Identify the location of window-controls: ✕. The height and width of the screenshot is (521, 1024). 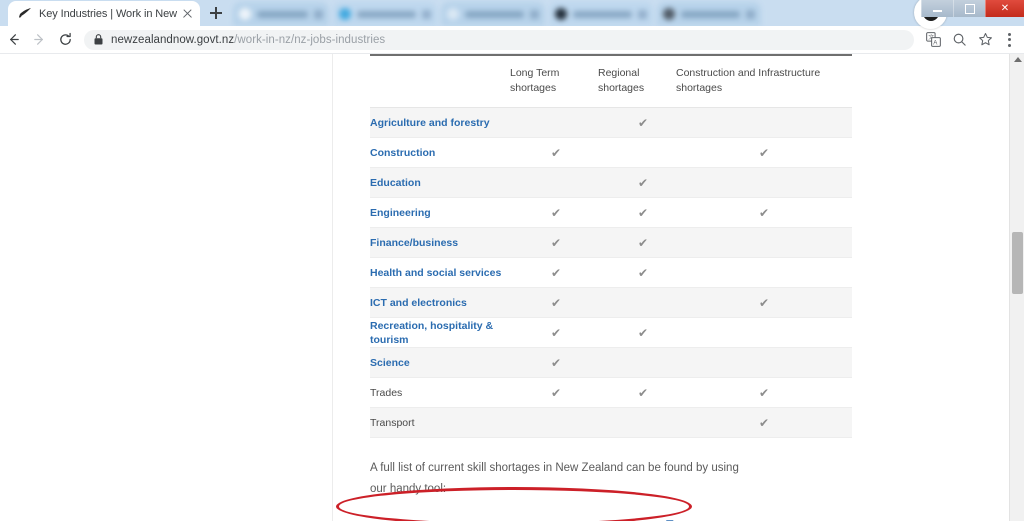
(972, 8).